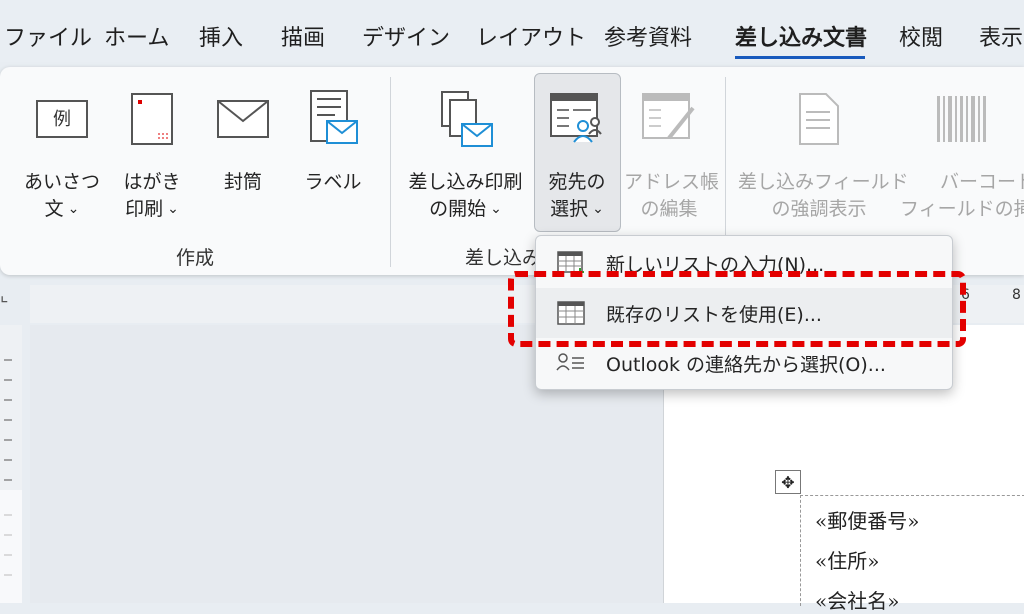 Image resolution: width=1024 pixels, height=614 pixels. What do you see at coordinates (333, 119) in the screenshot?
I see `label-sheet-icon` at bounding box center [333, 119].